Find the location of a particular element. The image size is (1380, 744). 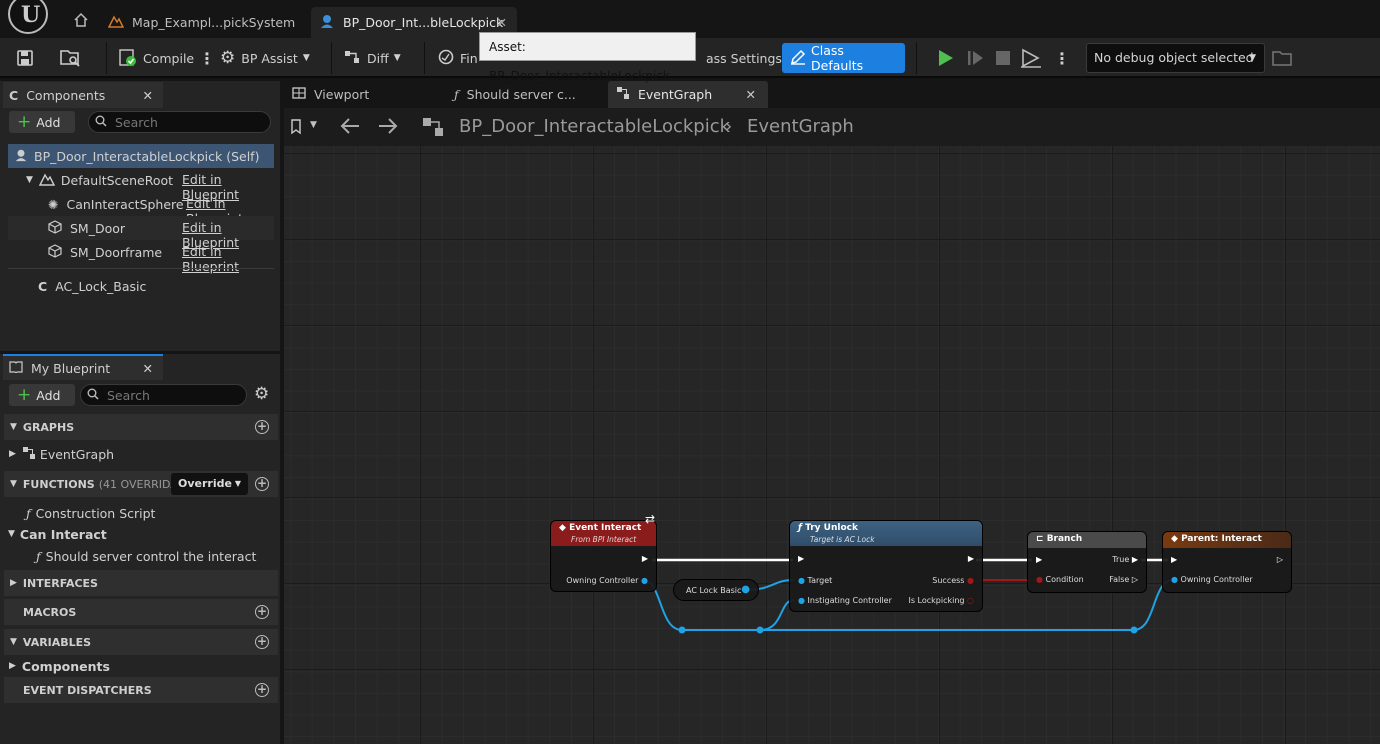

pin-label: True is located at coordinates (1121, 559).